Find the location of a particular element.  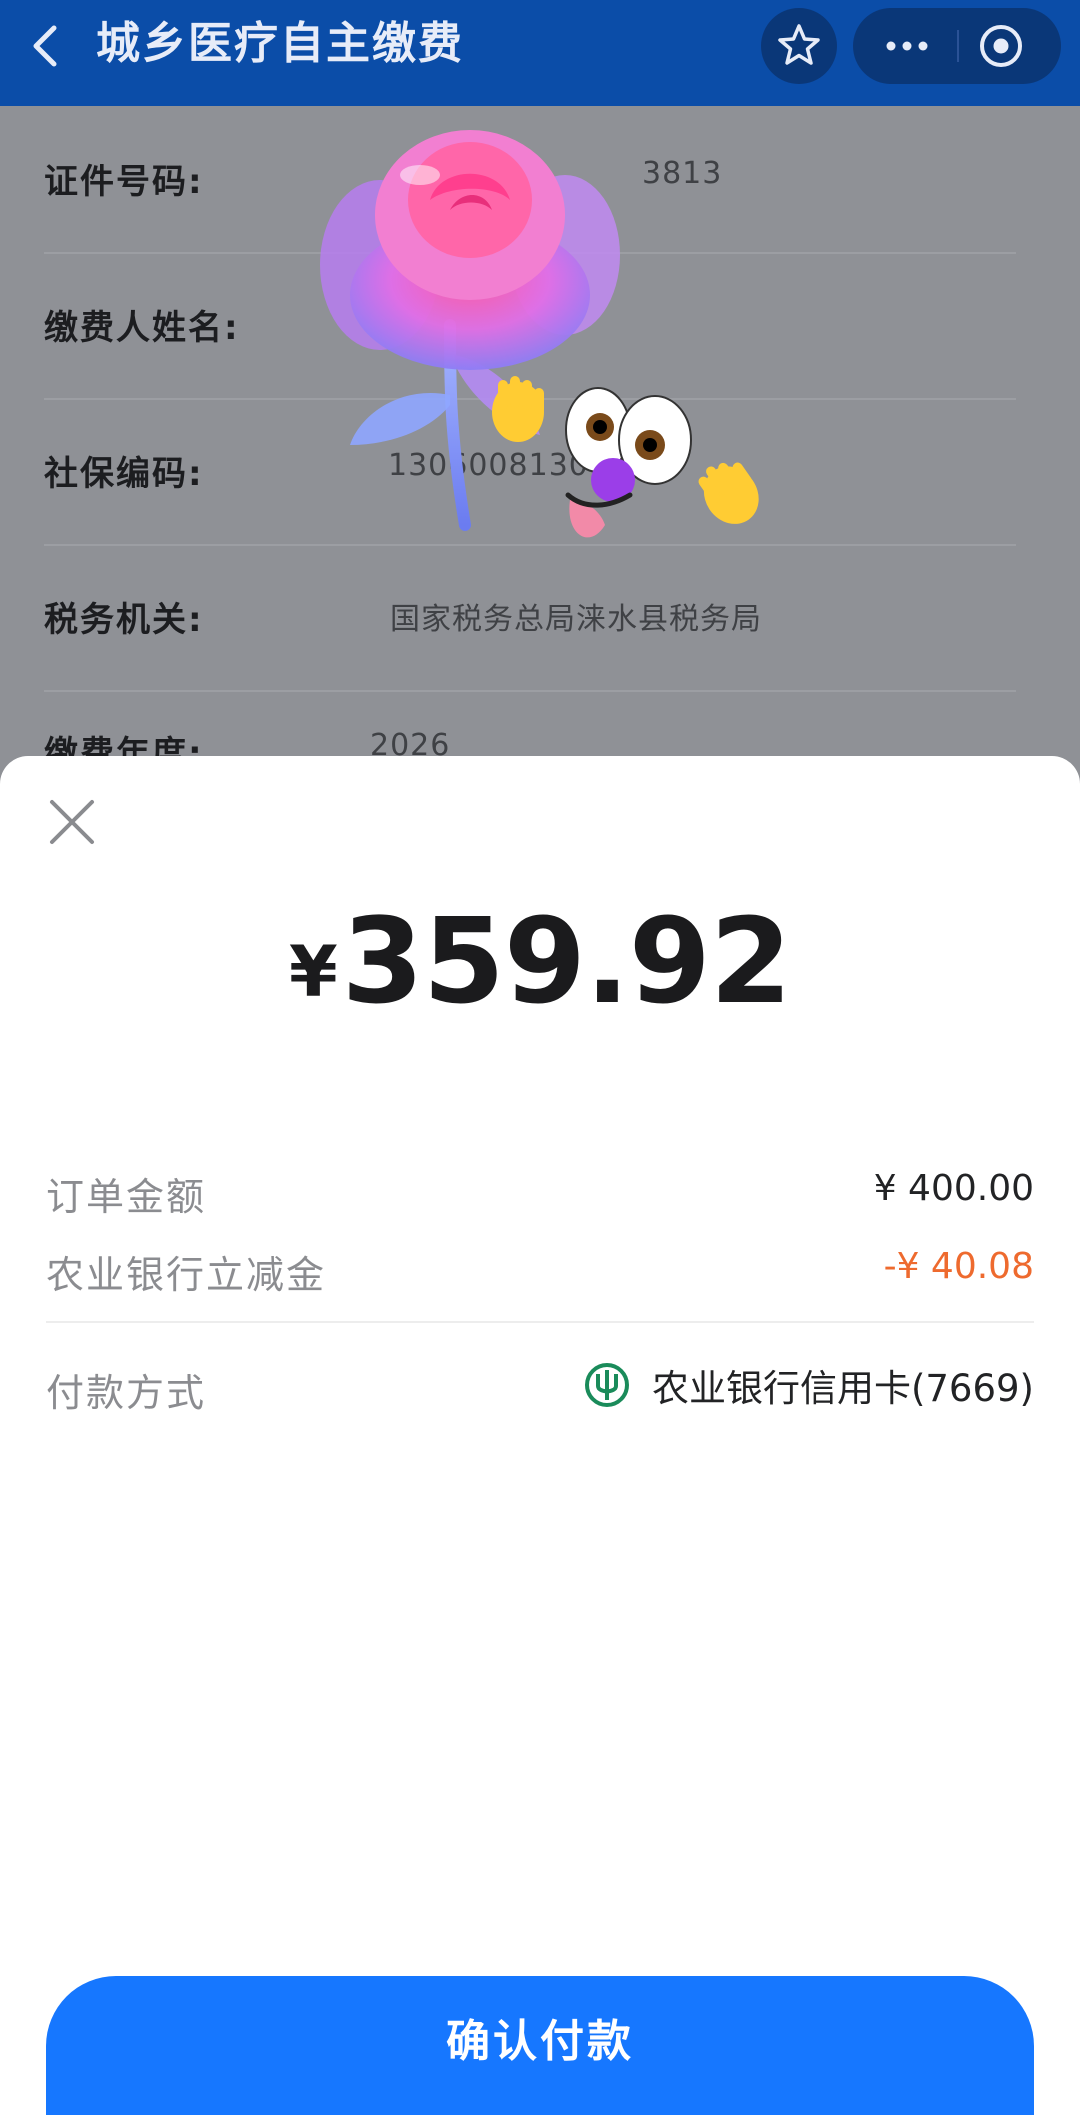

back-button is located at coordinates (46, 46).